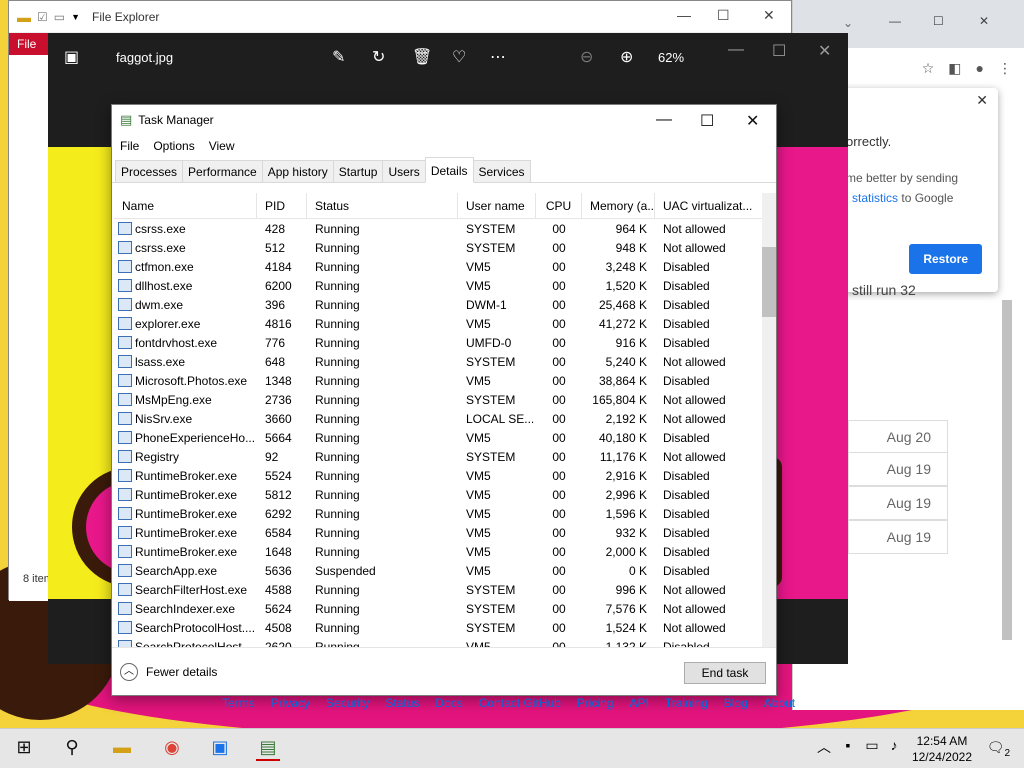 This screenshot has width=1024, height=768. Describe the element at coordinates (358, 171) in the screenshot. I see `tab-startup: Startup` at that location.